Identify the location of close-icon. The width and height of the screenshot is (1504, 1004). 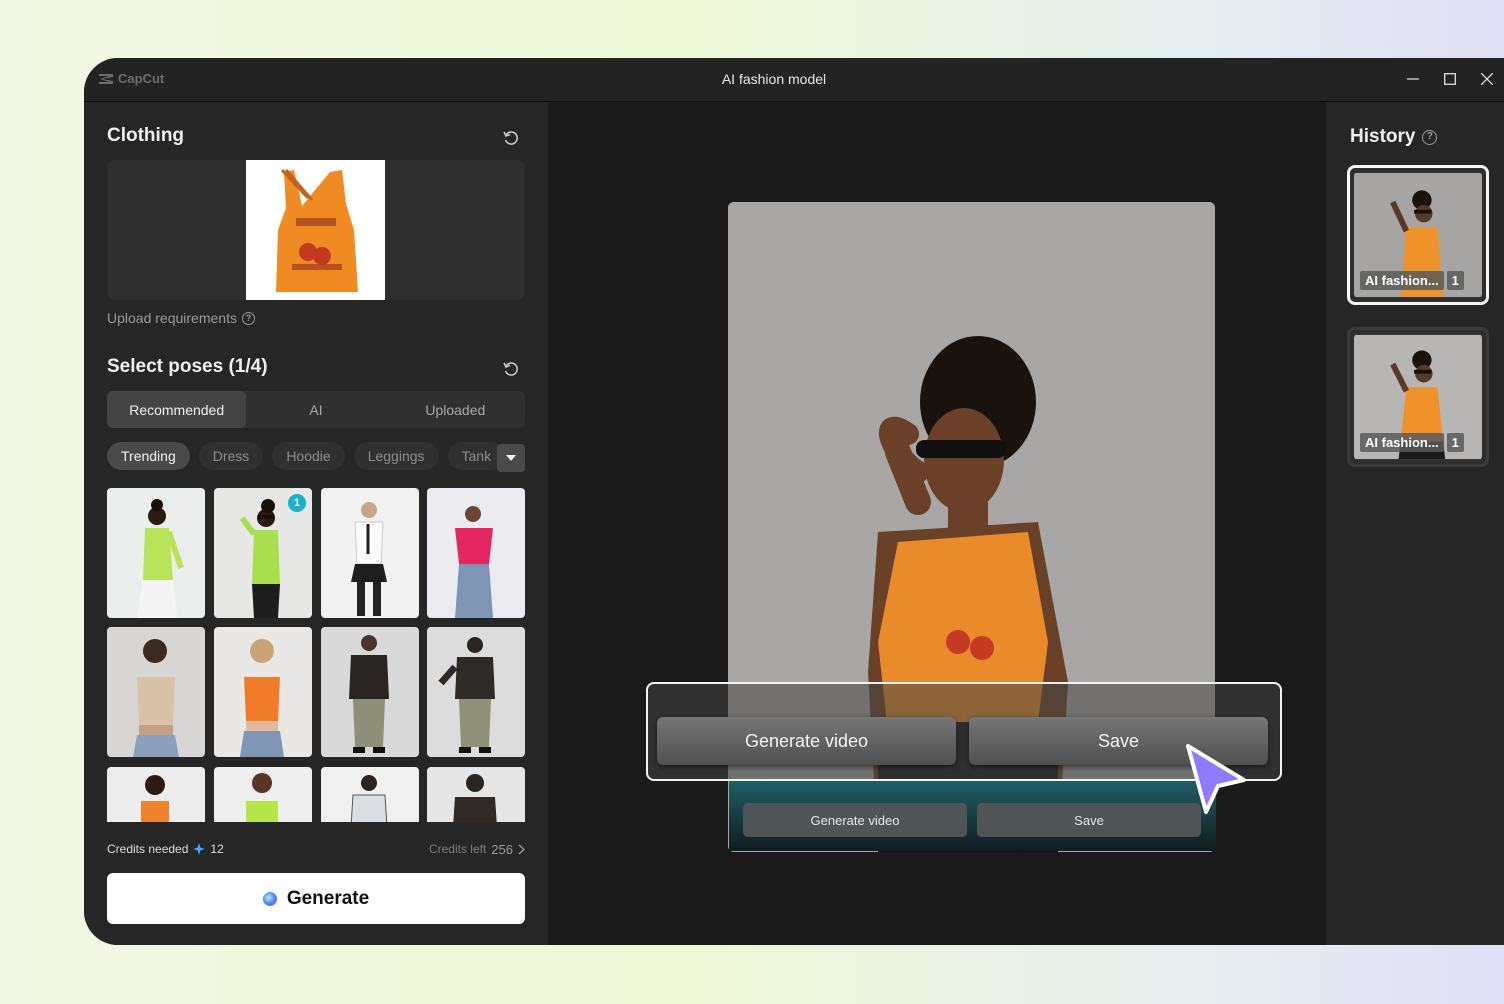
(1487, 79).